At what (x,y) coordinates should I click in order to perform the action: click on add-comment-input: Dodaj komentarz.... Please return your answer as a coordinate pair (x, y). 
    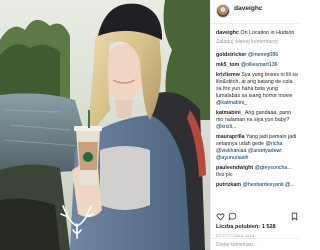
    Looking at the image, I should click on (255, 244).